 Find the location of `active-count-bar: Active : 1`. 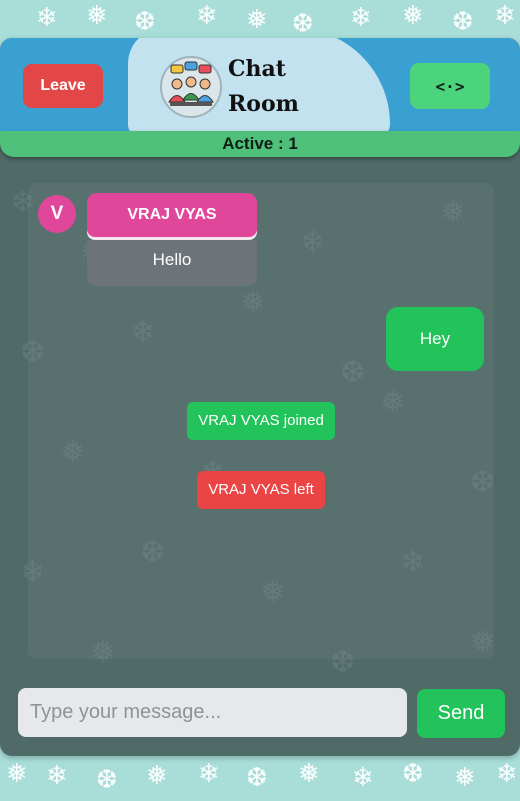

active-count-bar: Active : 1 is located at coordinates (260, 144).